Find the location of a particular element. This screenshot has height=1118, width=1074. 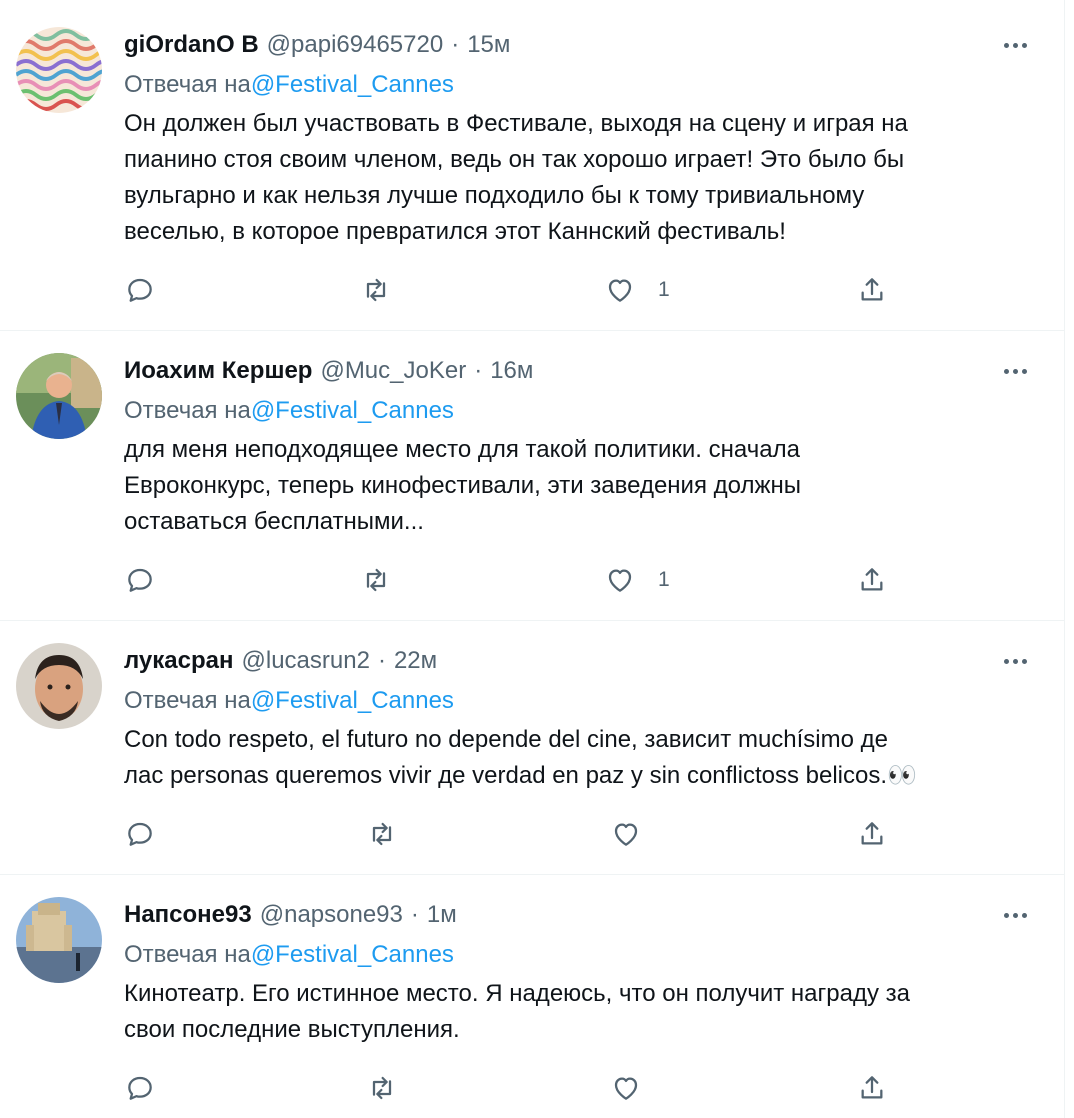

timestamp: 22м is located at coordinates (415, 661).